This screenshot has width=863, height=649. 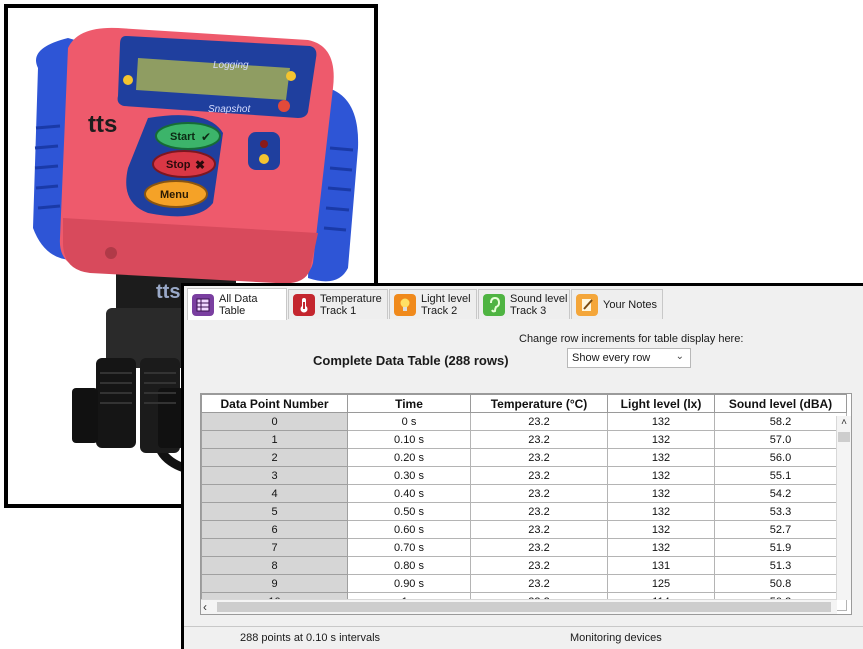 What do you see at coordinates (291, 76) in the screenshot?
I see `sound-sensor-icon` at bounding box center [291, 76].